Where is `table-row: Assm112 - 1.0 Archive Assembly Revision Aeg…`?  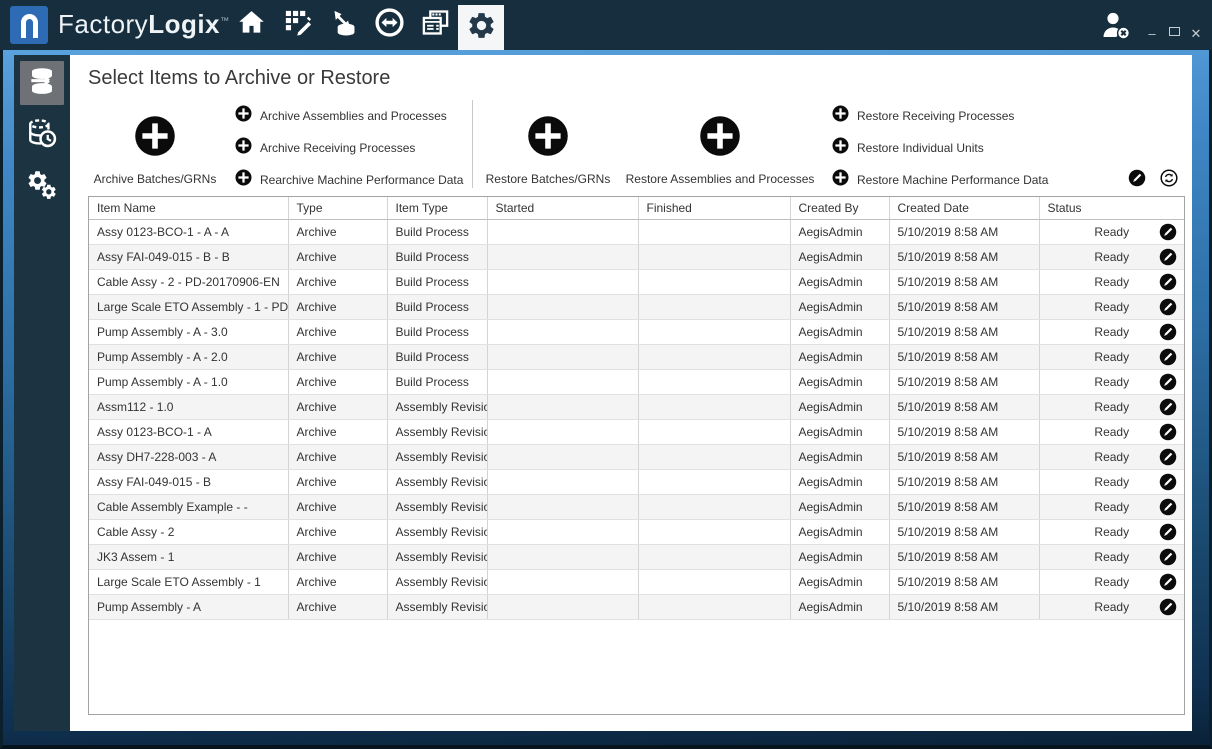 table-row: Assm112 - 1.0 Archive Assembly Revision Aeg… is located at coordinates (636, 407).